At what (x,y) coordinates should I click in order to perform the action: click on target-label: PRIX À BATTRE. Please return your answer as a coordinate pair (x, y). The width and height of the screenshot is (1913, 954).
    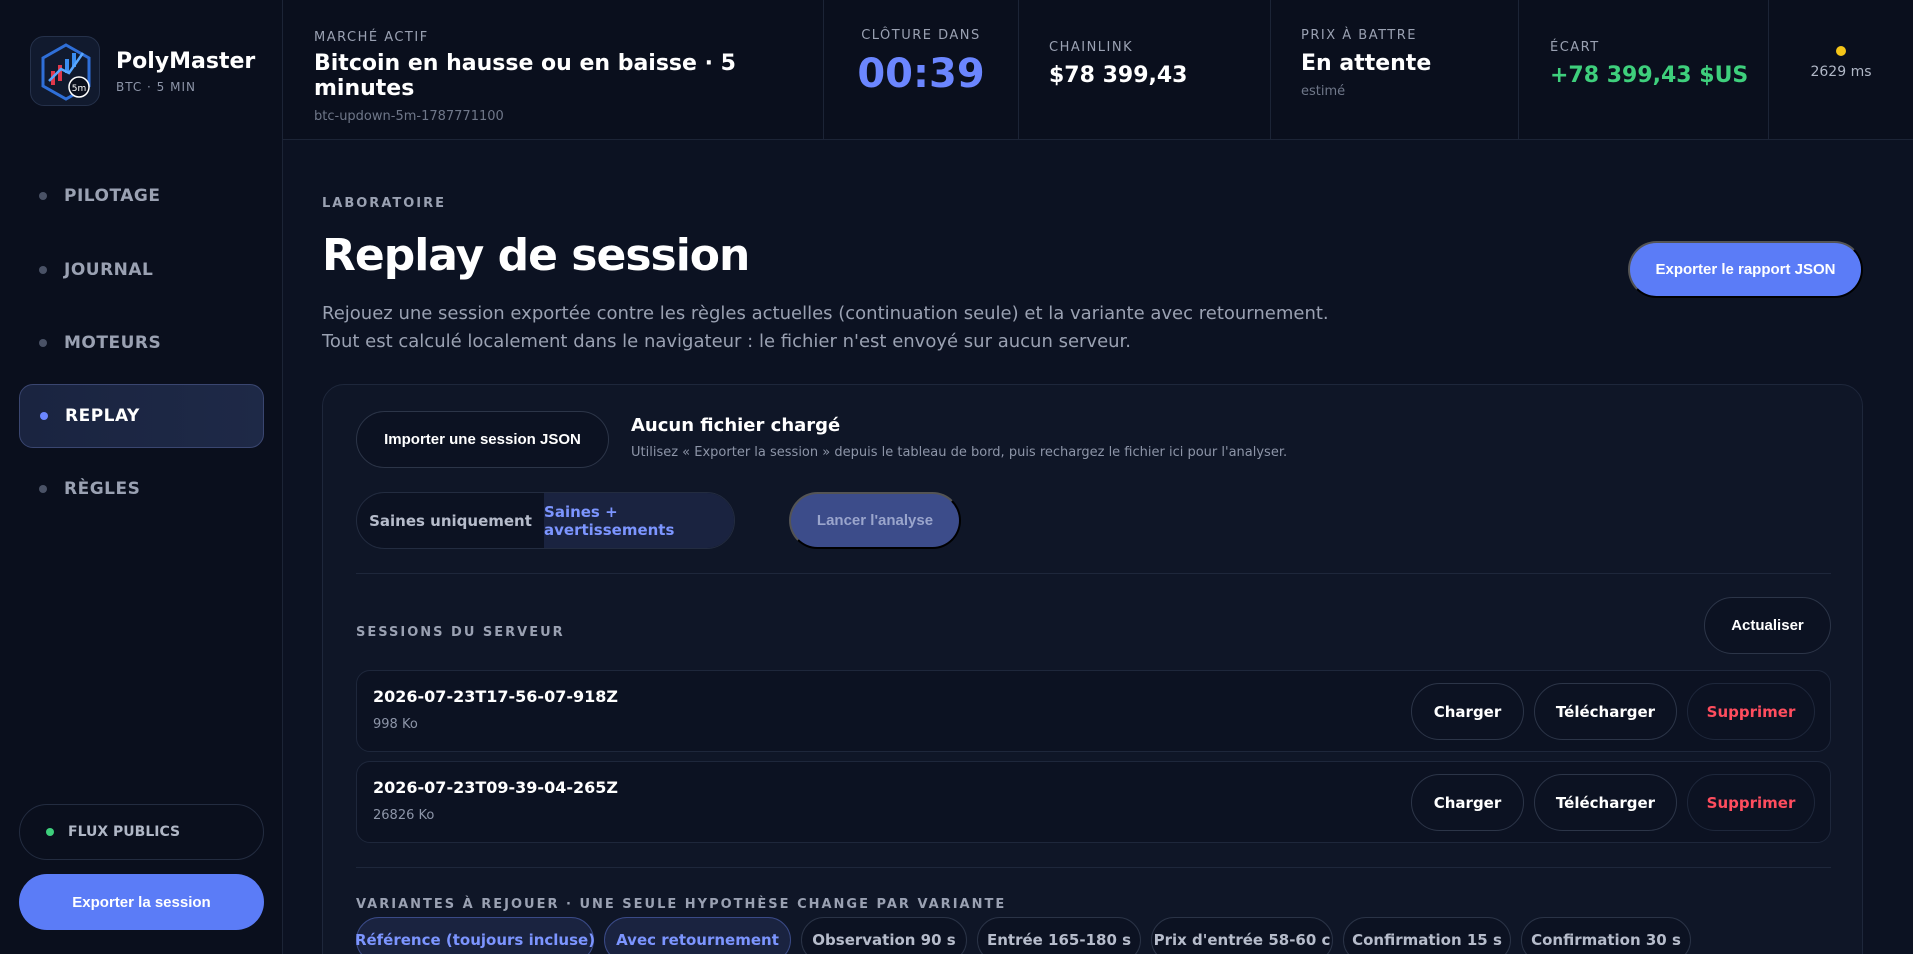
    Looking at the image, I should click on (1359, 35).